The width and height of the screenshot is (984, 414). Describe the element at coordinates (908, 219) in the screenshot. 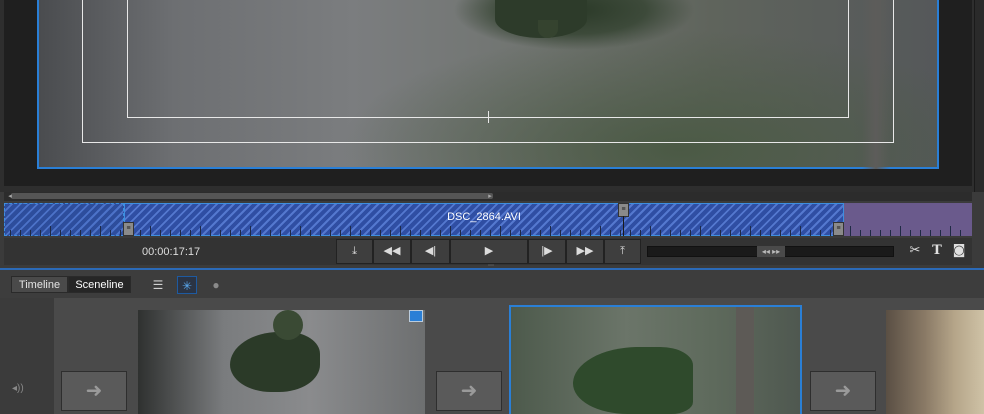

I see `clip-following` at that location.